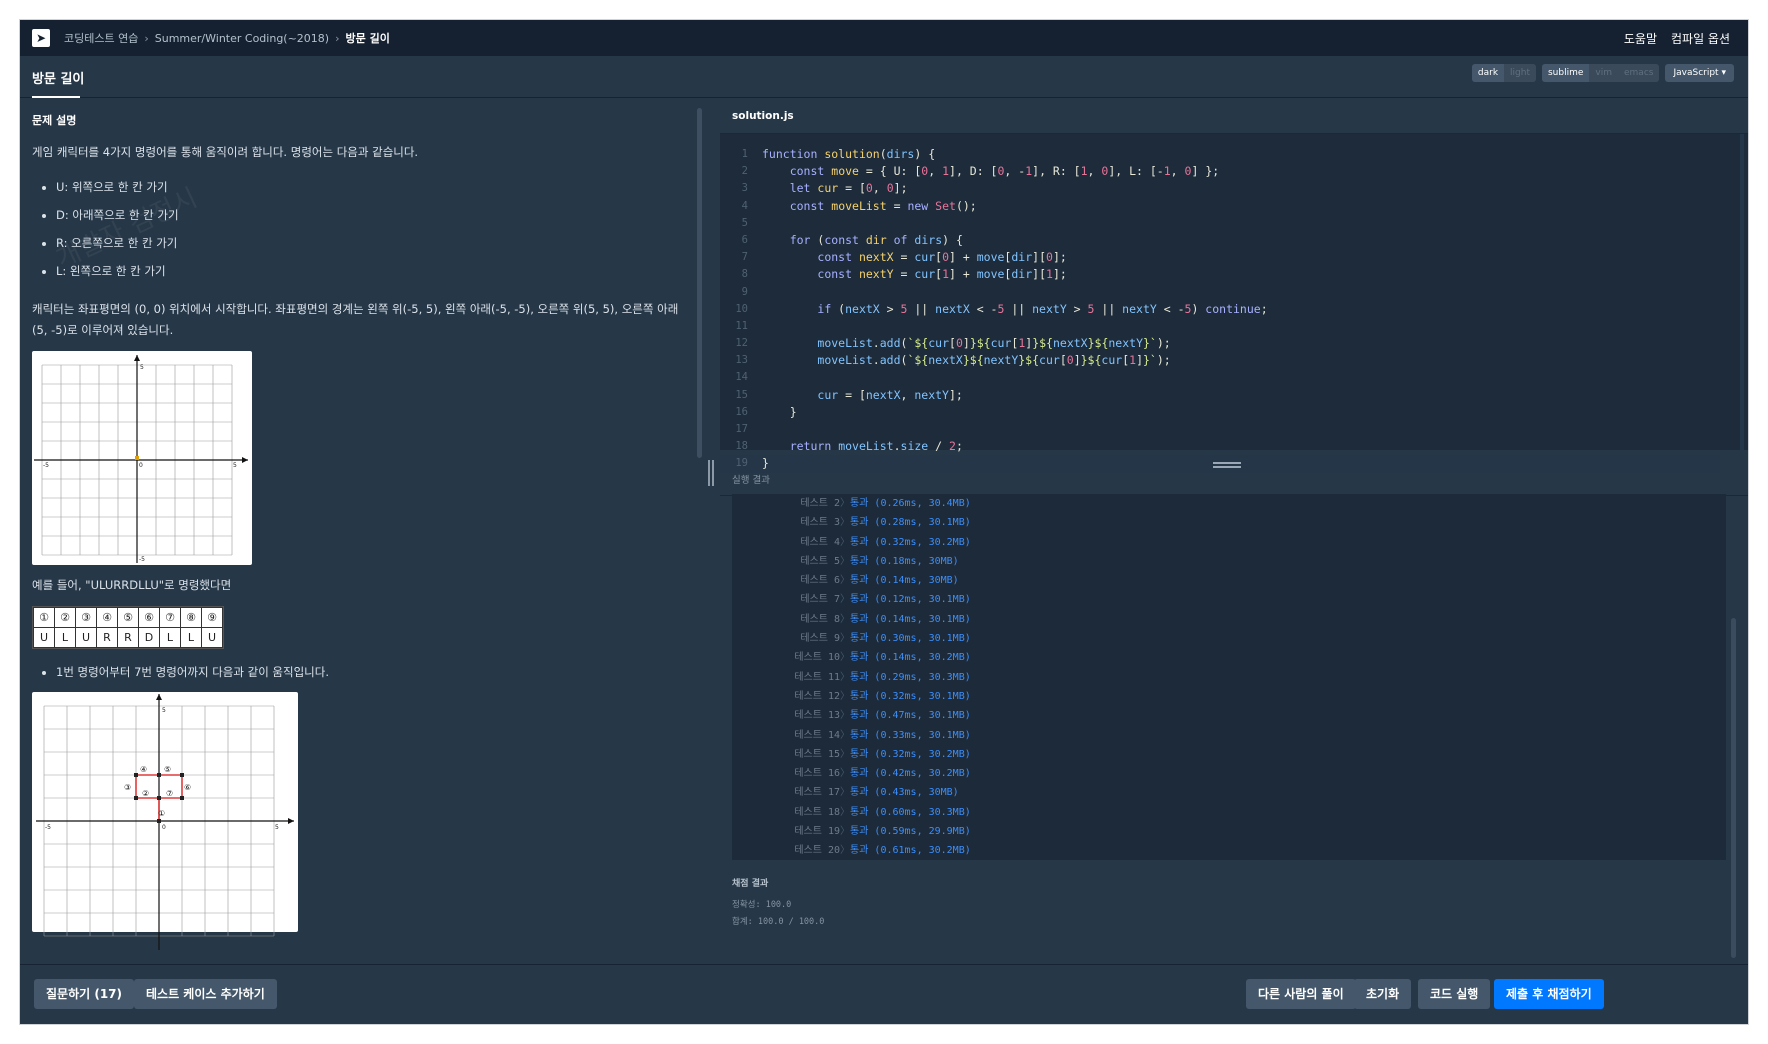 The height and width of the screenshot is (1044, 1768). I want to click on axis-label-origin: 0, so click(141, 465).